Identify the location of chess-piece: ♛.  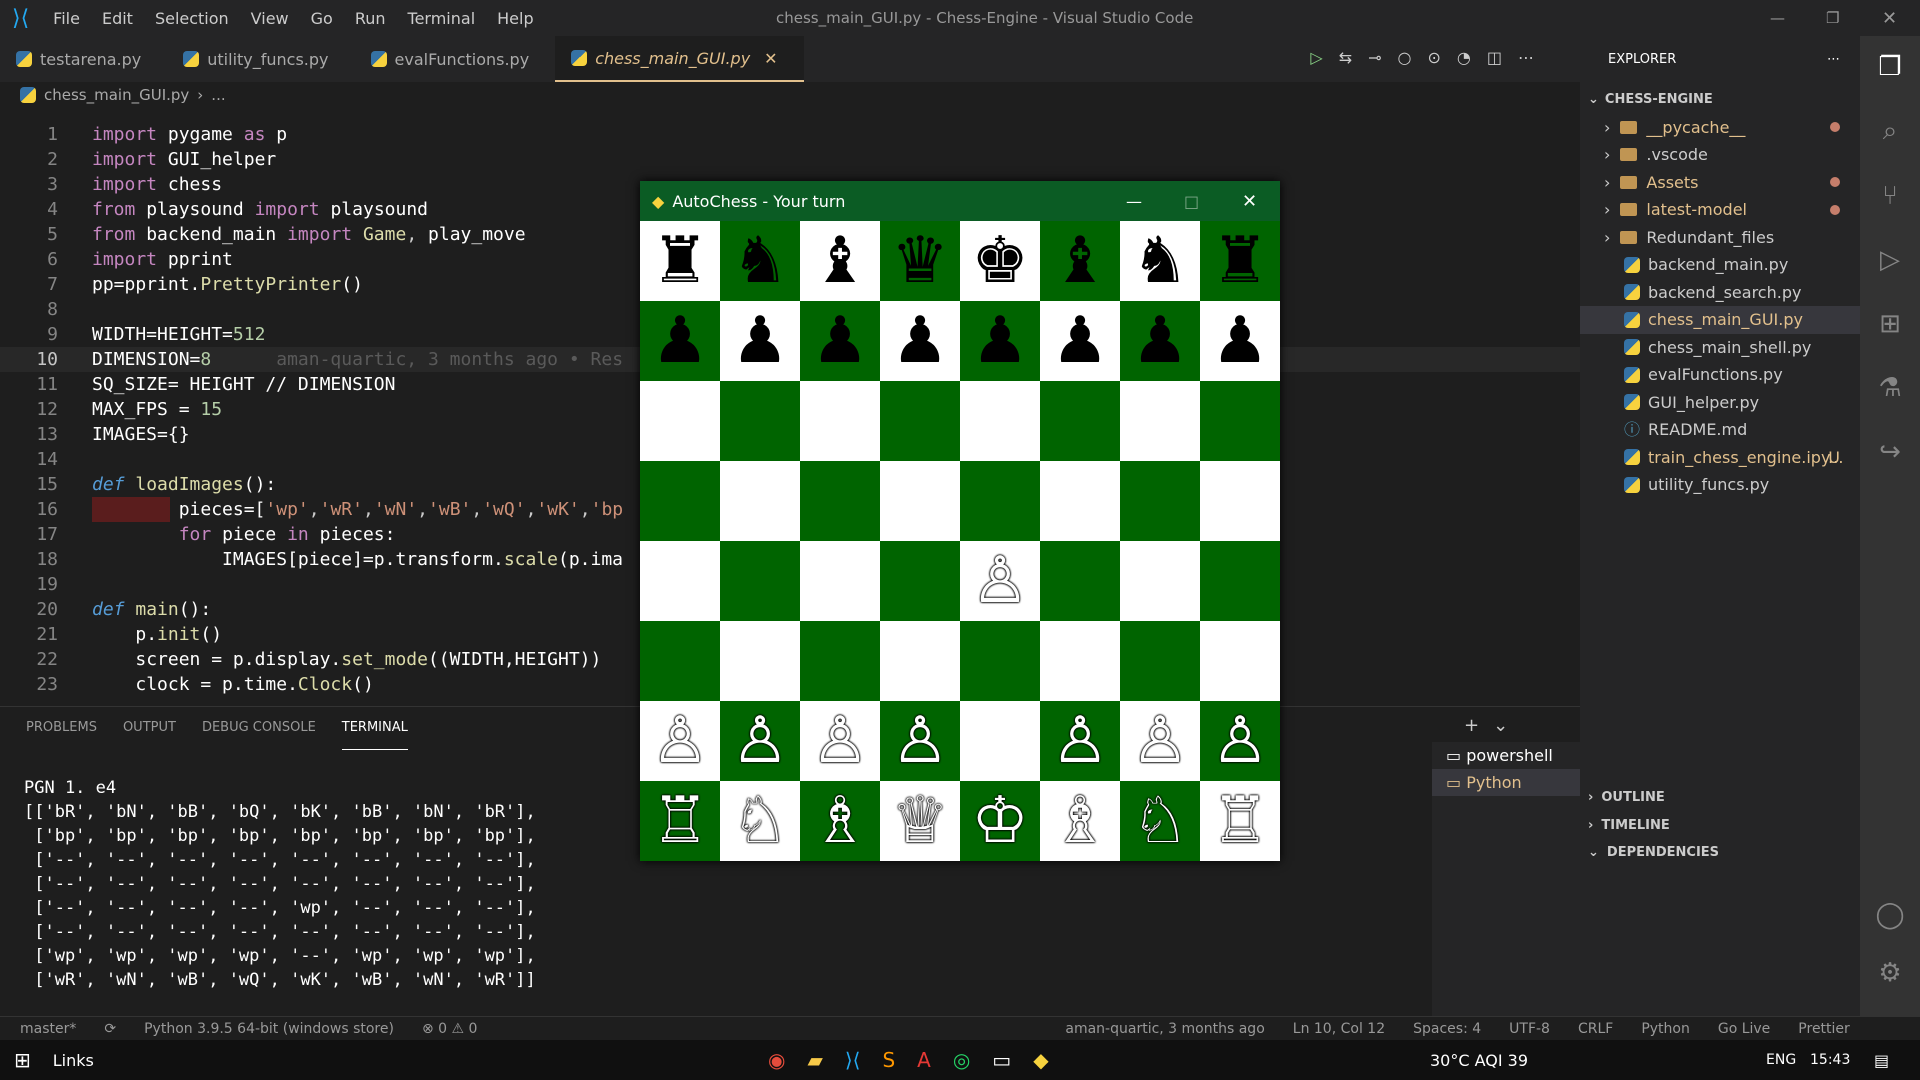
(919, 261).